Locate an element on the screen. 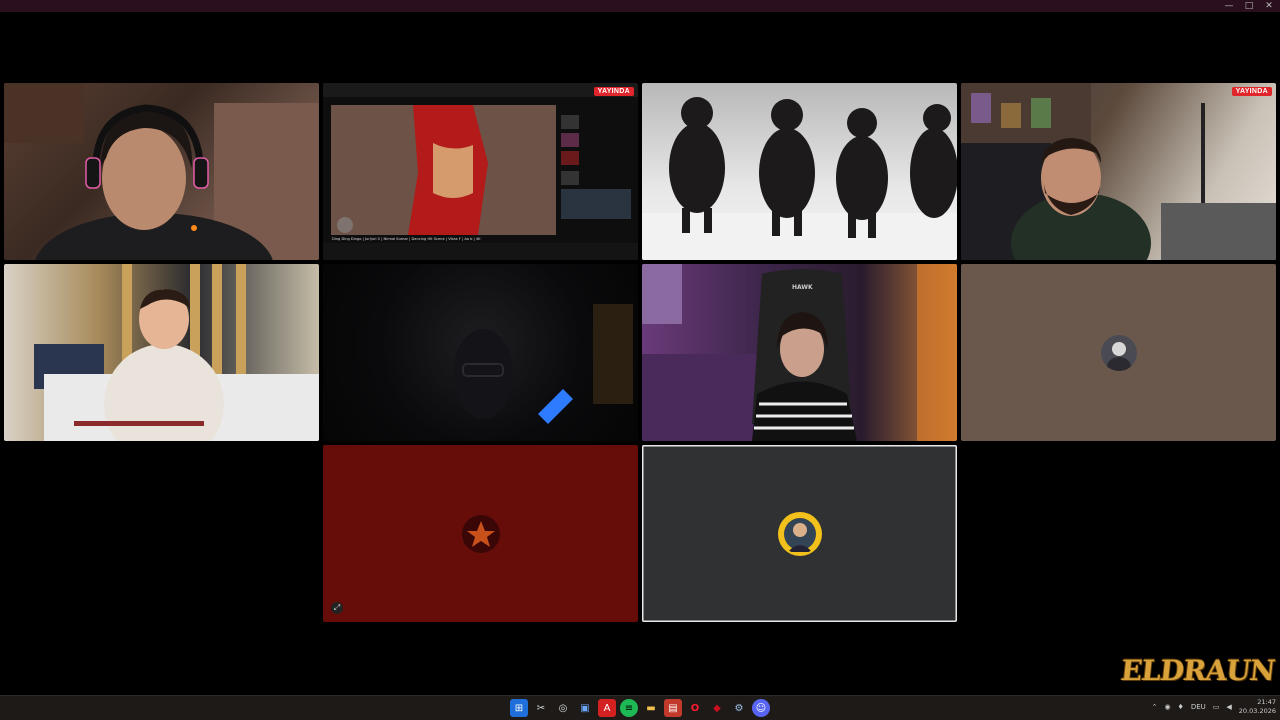 Image resolution: width=1280 pixels, height=720 pixels. clock-time: 21:47 is located at coordinates (1266, 702).